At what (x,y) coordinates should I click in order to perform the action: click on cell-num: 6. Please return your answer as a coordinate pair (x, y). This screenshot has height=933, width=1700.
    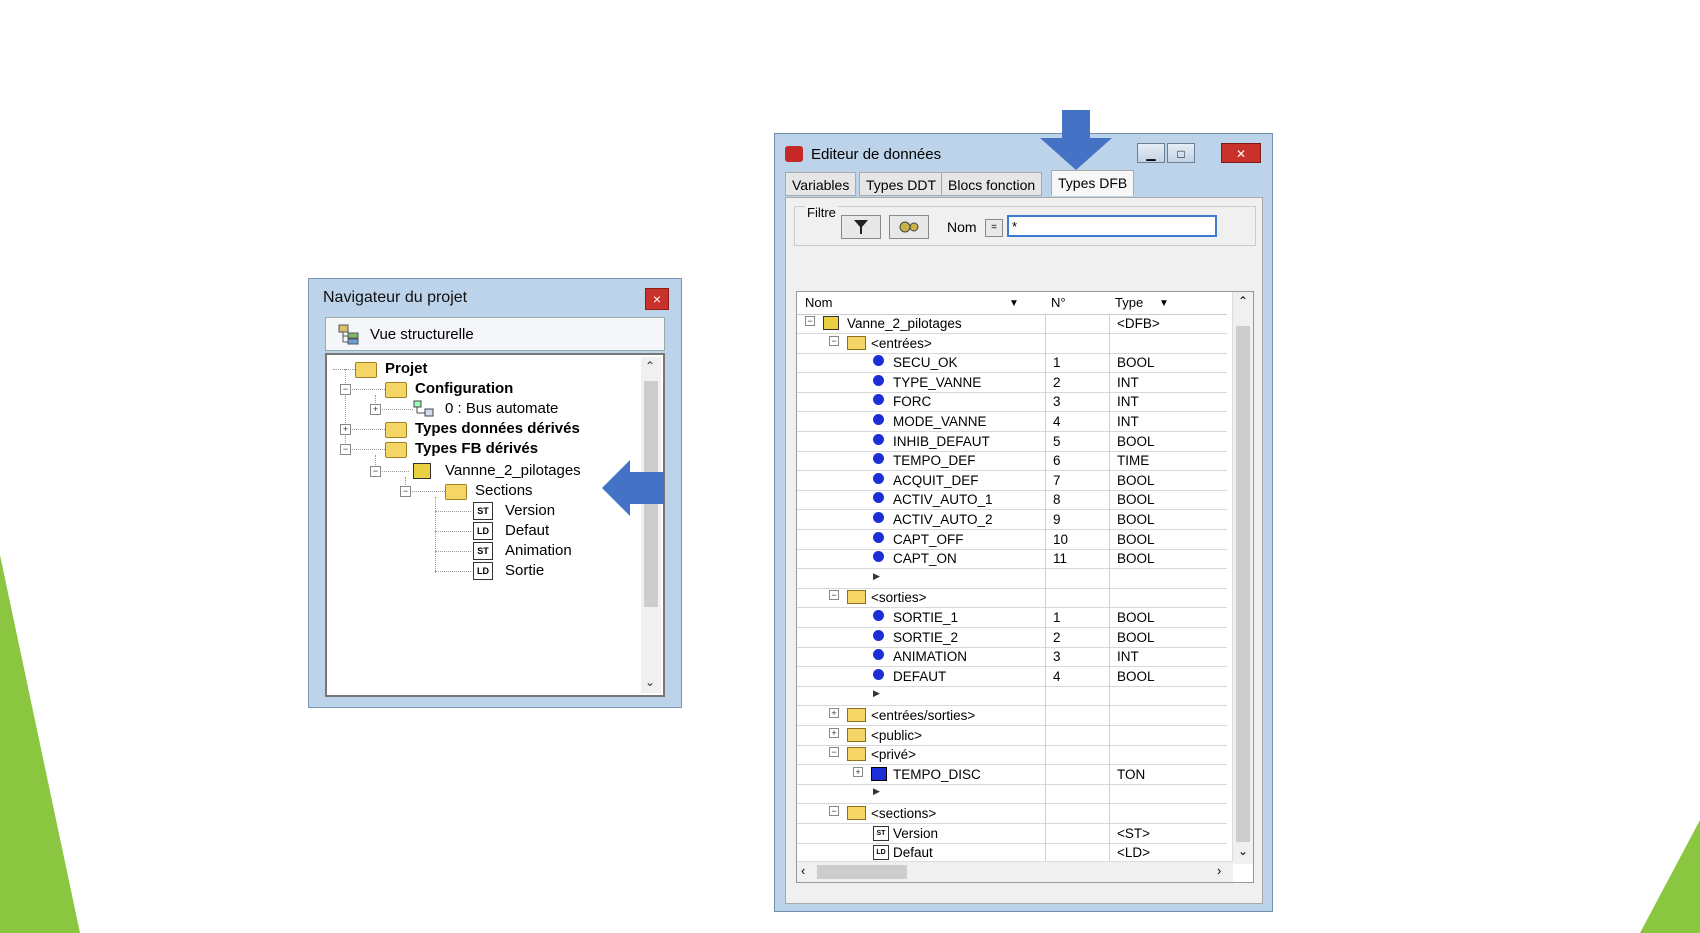
    Looking at the image, I should click on (1057, 461).